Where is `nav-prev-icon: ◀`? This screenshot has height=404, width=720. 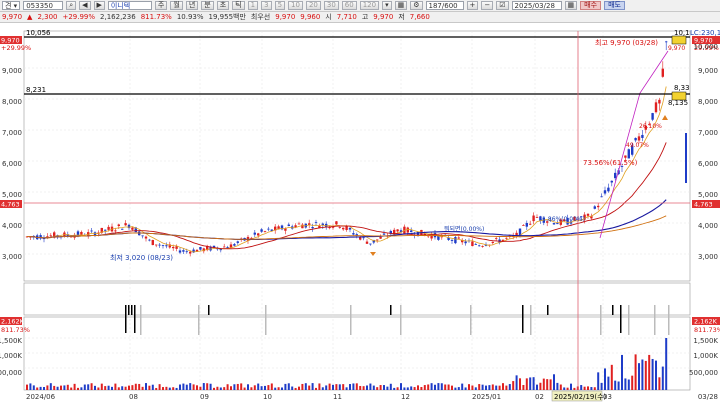
nav-prev-icon: ◀ is located at coordinates (85, 5).